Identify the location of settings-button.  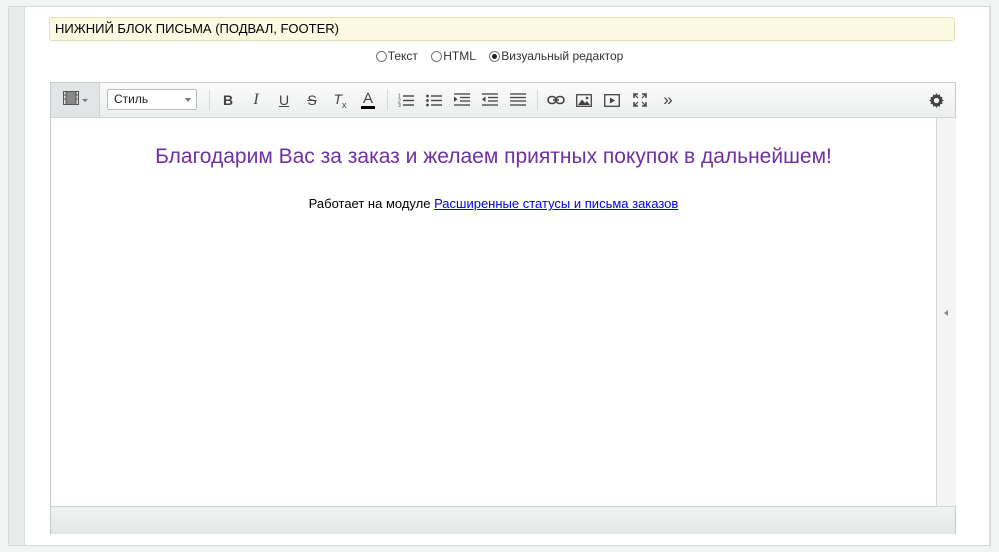
(936, 100).